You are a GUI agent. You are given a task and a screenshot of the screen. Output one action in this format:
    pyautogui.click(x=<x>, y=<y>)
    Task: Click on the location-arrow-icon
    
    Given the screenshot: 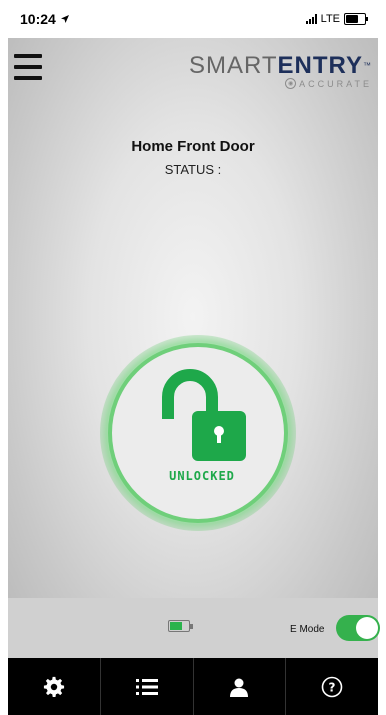 What is the action you would take?
    pyautogui.click(x=64, y=19)
    